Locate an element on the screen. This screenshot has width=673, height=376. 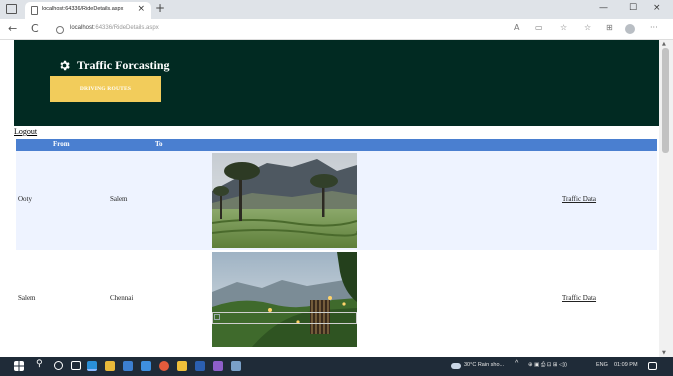
windows-icon is located at coordinates (19, 366).